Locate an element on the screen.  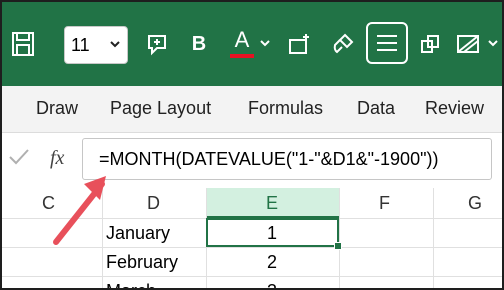
tab-formulas: Formulas is located at coordinates (285, 108).